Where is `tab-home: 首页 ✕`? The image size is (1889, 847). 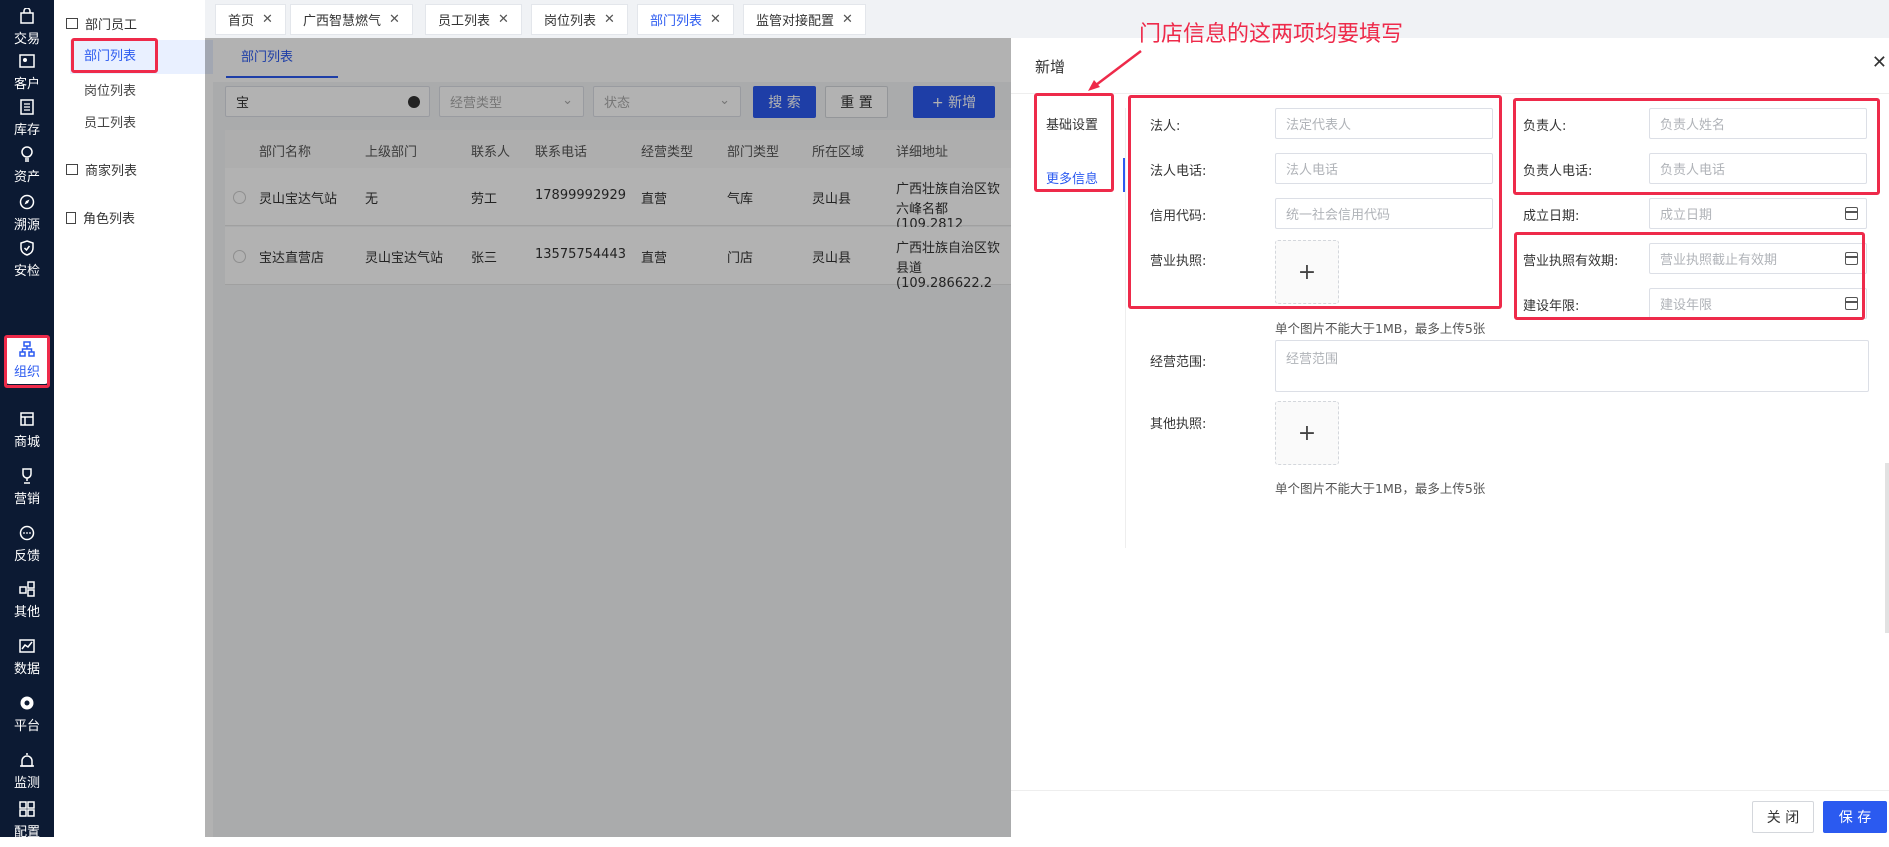 tab-home: 首页 ✕ is located at coordinates (250, 19).